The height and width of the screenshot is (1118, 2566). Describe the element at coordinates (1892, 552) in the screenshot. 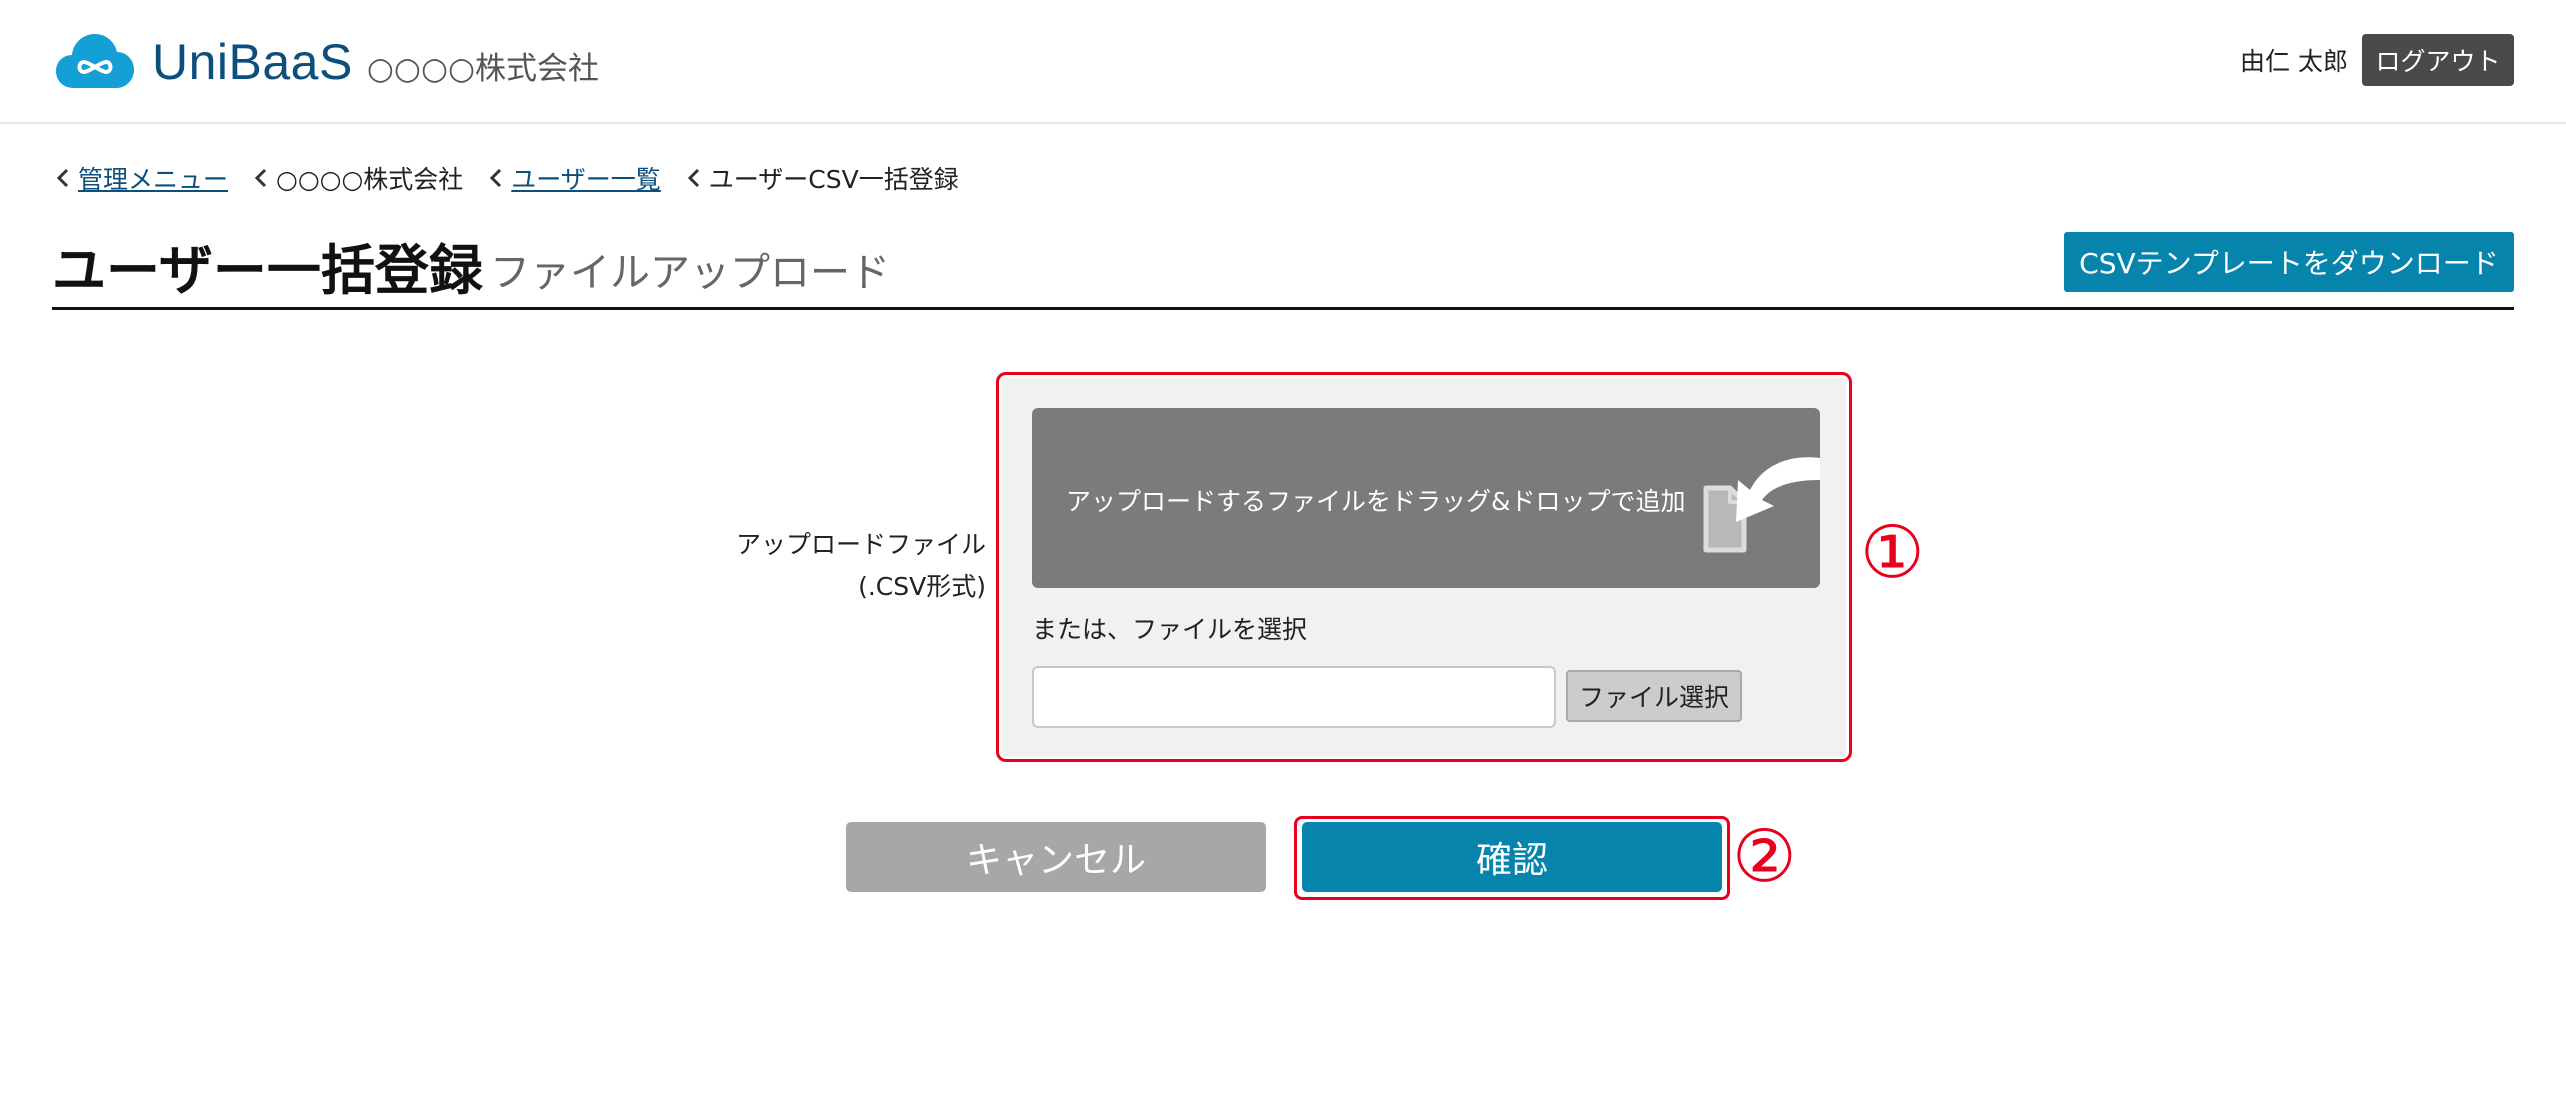

I see `annotation-marker-1: ①` at that location.